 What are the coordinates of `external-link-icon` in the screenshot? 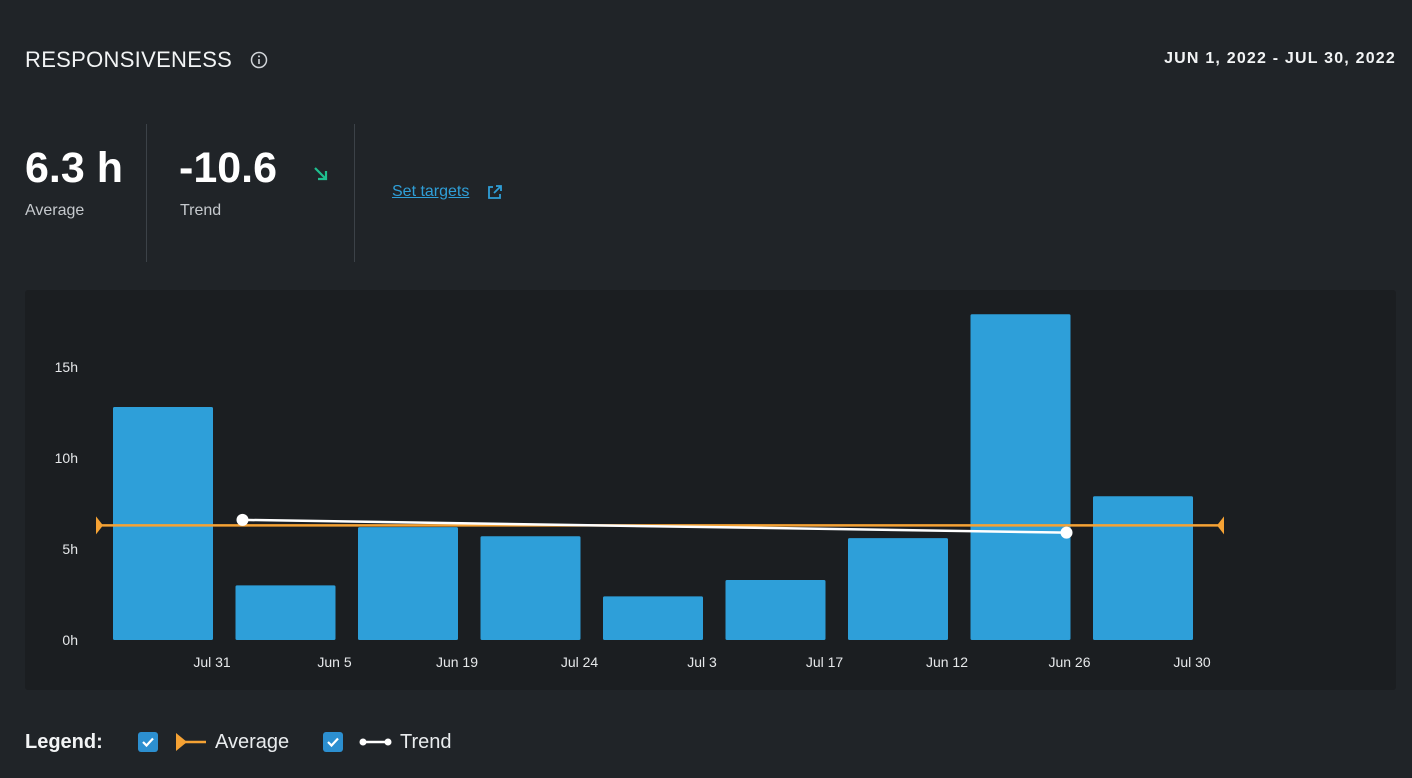 It's located at (494, 192).